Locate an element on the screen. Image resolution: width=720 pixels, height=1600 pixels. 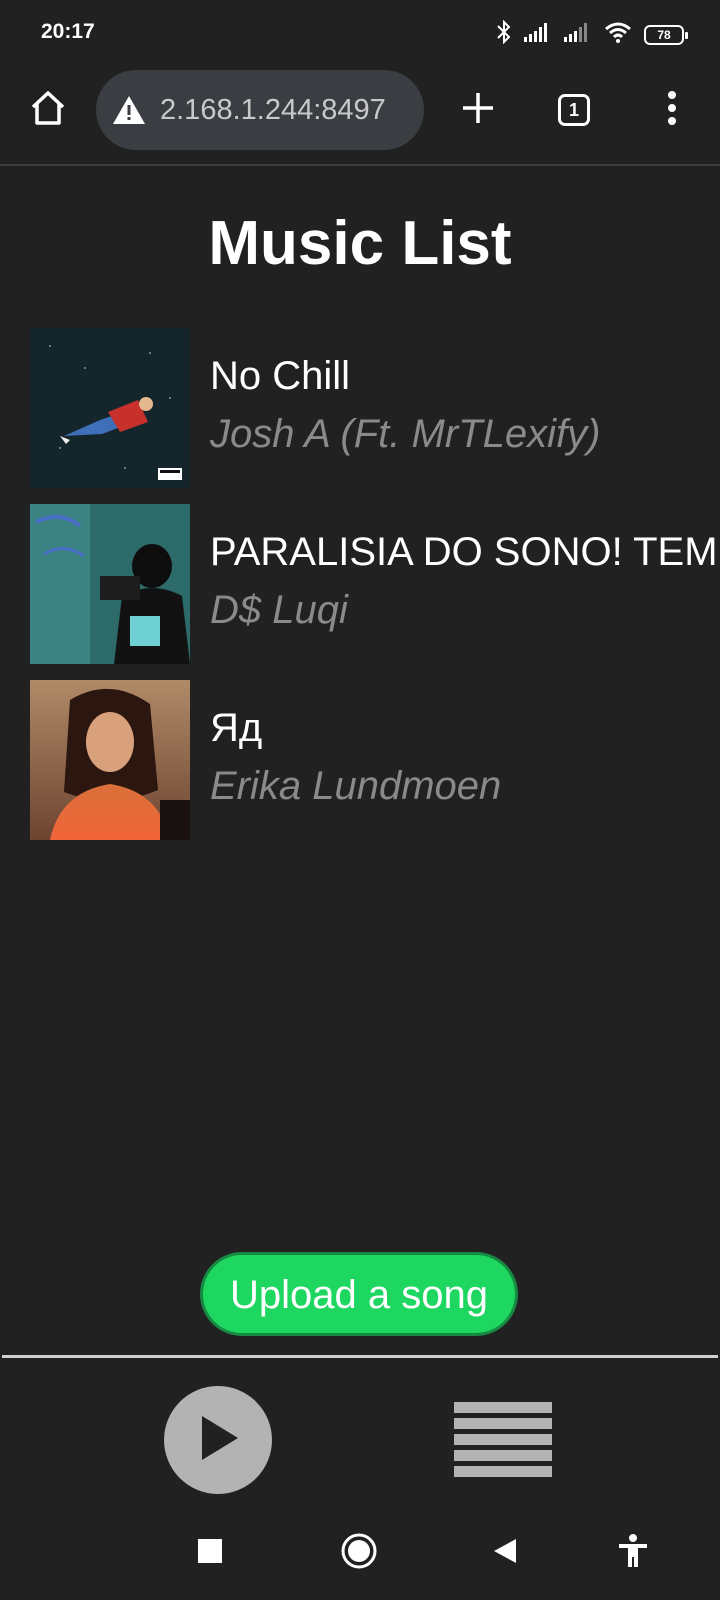
song-title: Яд is located at coordinates (236, 728).